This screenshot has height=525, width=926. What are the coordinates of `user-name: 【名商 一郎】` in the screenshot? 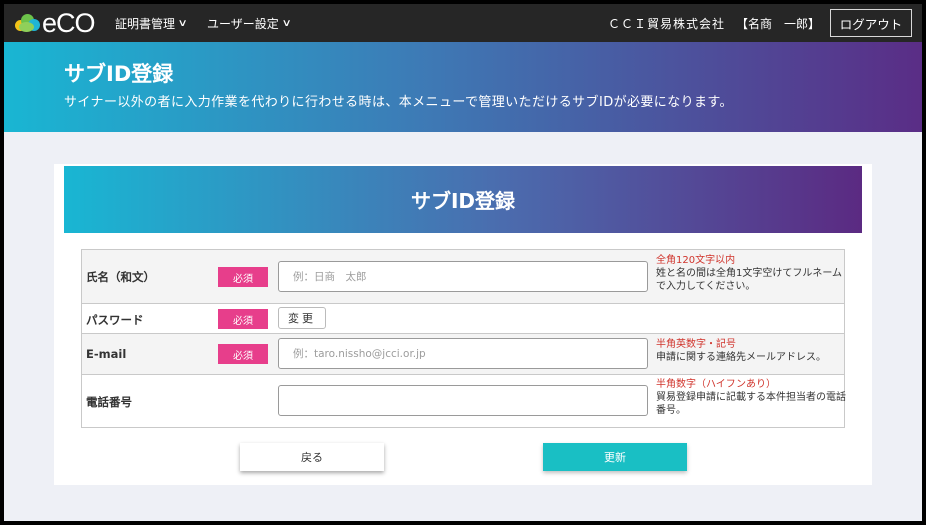 It's located at (778, 24).